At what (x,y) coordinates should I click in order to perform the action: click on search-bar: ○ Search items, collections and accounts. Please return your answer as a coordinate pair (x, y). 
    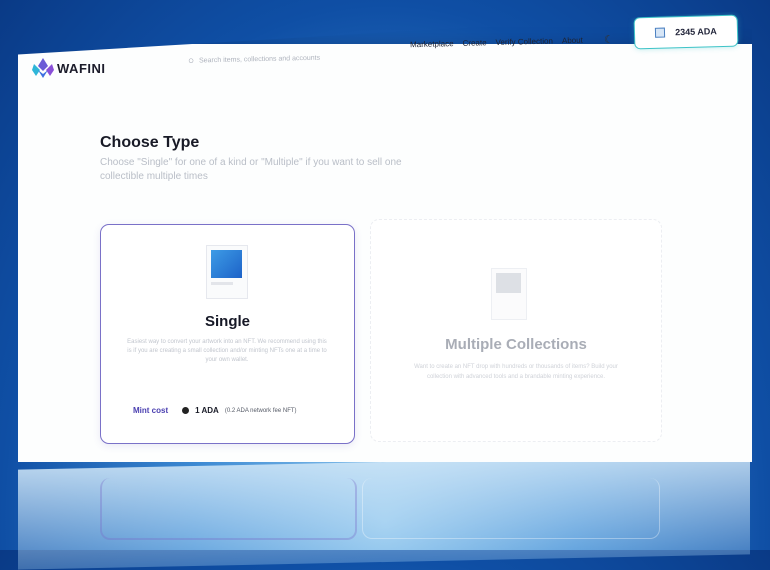
    Looking at the image, I should click on (262, 59).